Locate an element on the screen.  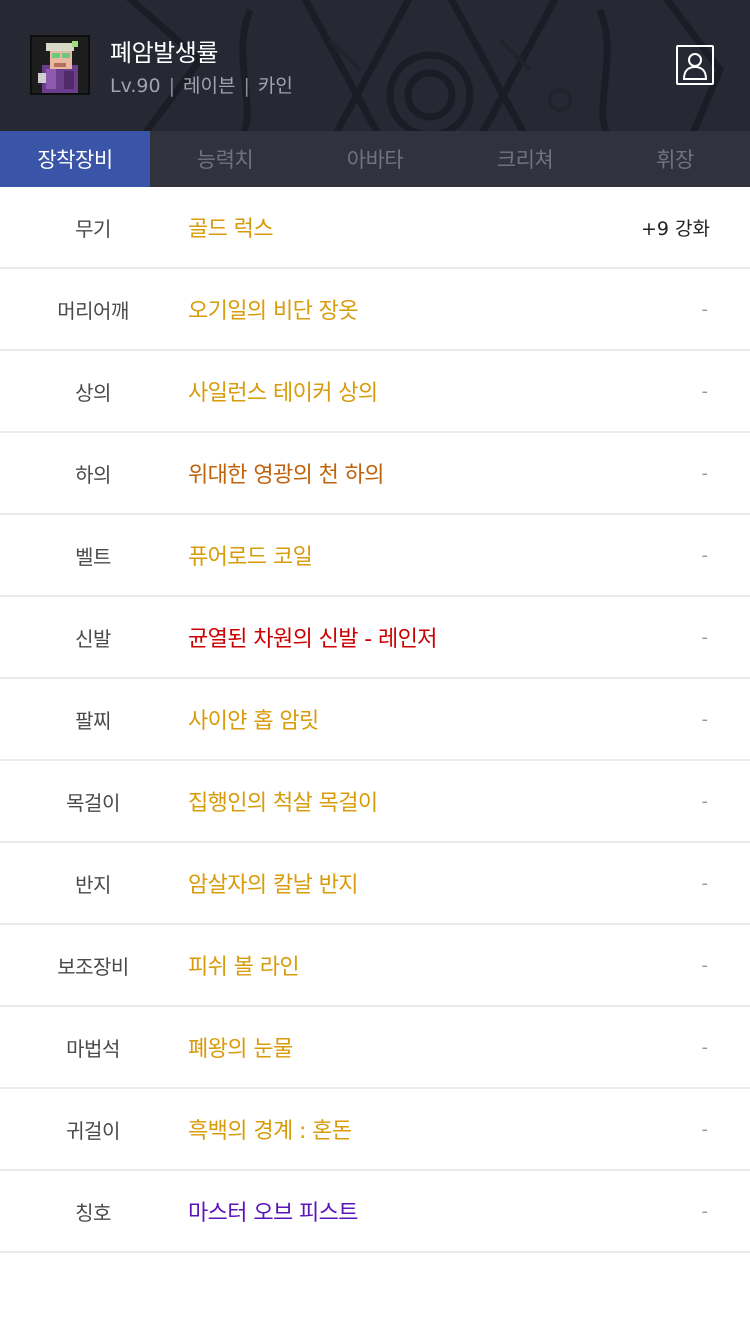
tab-avatar: 아바타 is located at coordinates (375, 159).